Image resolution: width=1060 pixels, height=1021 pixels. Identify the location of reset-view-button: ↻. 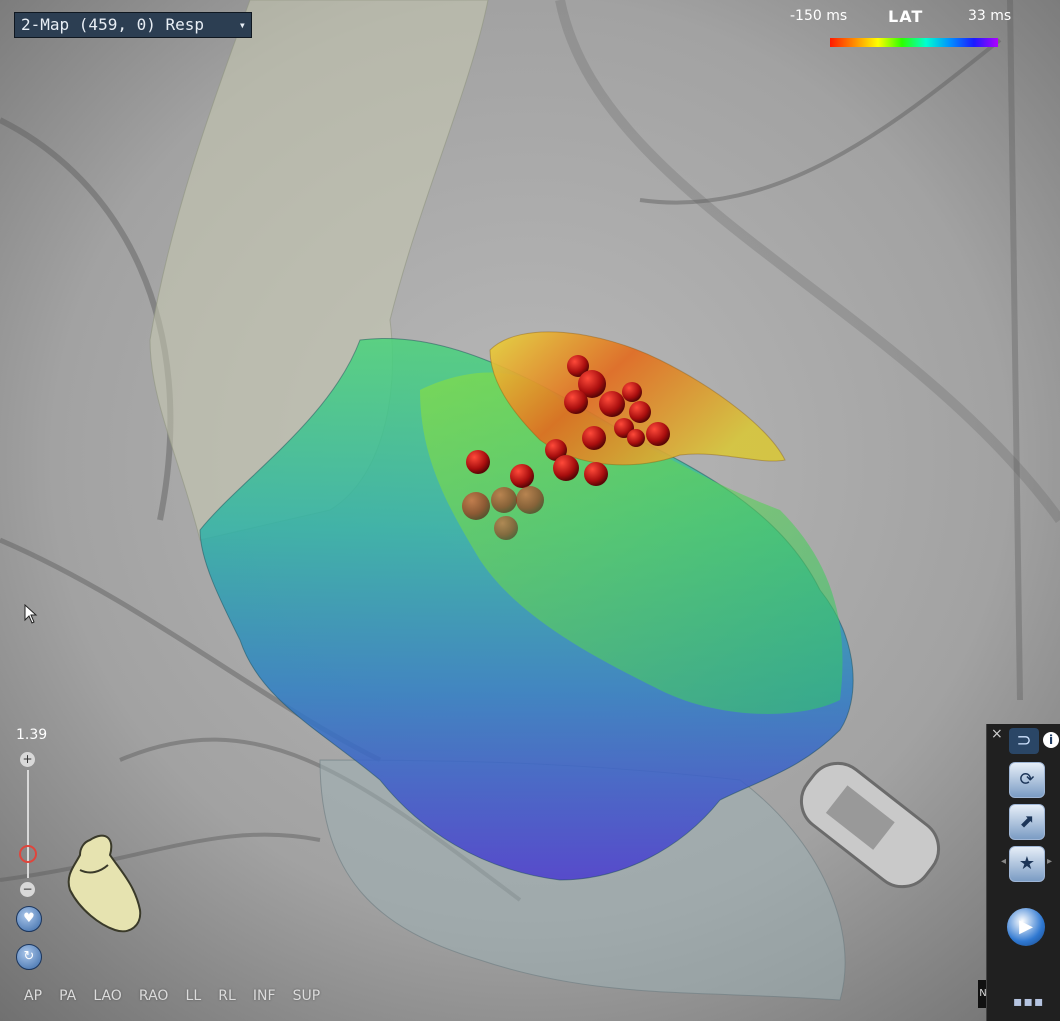
(29, 957).